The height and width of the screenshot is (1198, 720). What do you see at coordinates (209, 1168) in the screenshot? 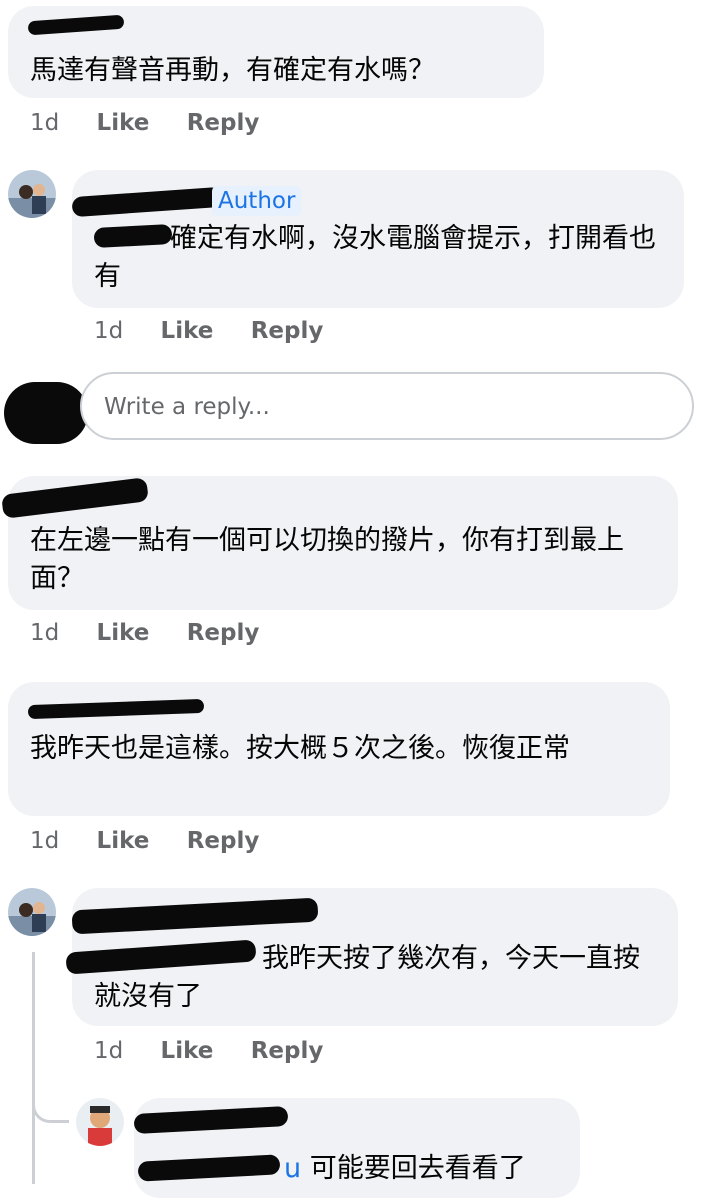
I see `redacted-mention` at bounding box center [209, 1168].